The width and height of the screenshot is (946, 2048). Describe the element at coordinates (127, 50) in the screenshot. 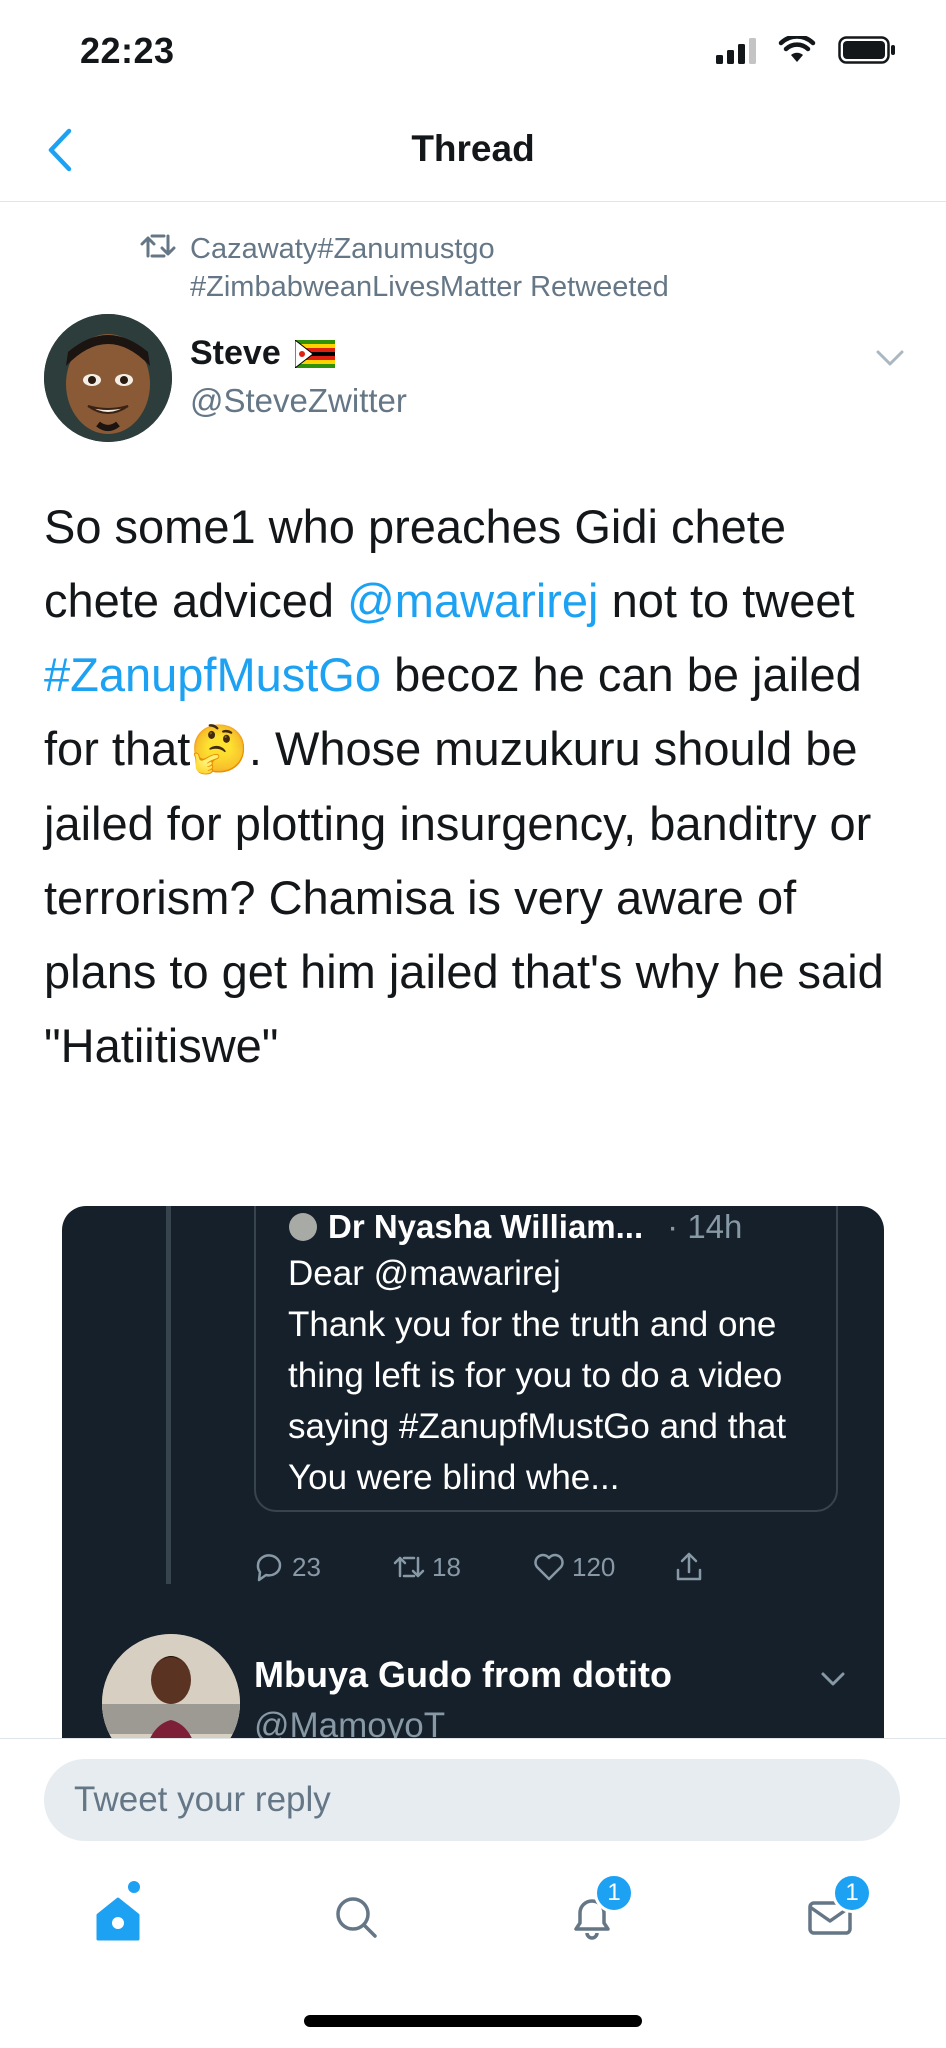

I see `status-time: 22:23` at that location.